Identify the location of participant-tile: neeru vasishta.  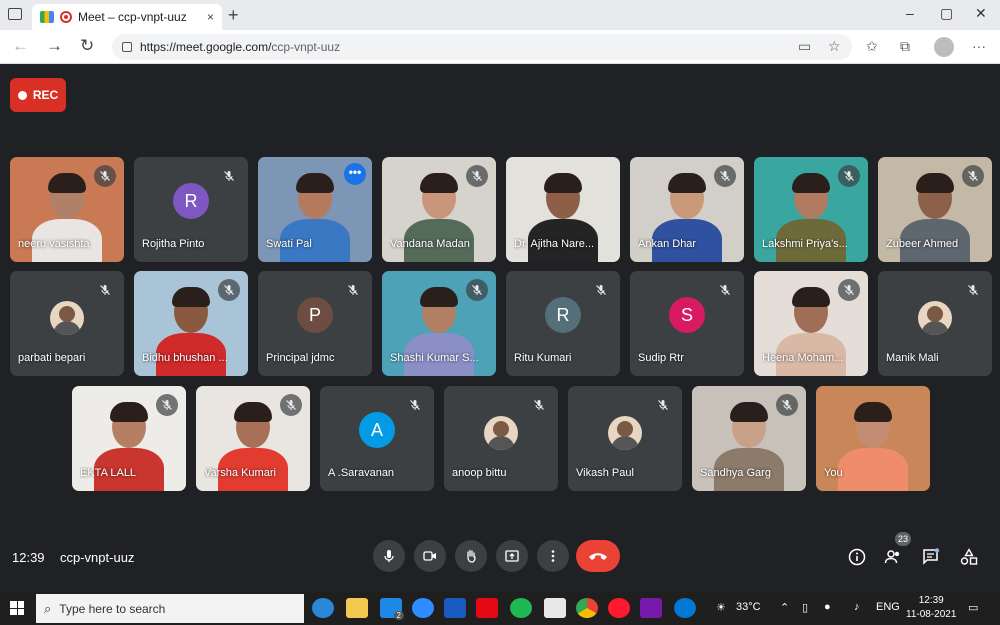
(67, 209).